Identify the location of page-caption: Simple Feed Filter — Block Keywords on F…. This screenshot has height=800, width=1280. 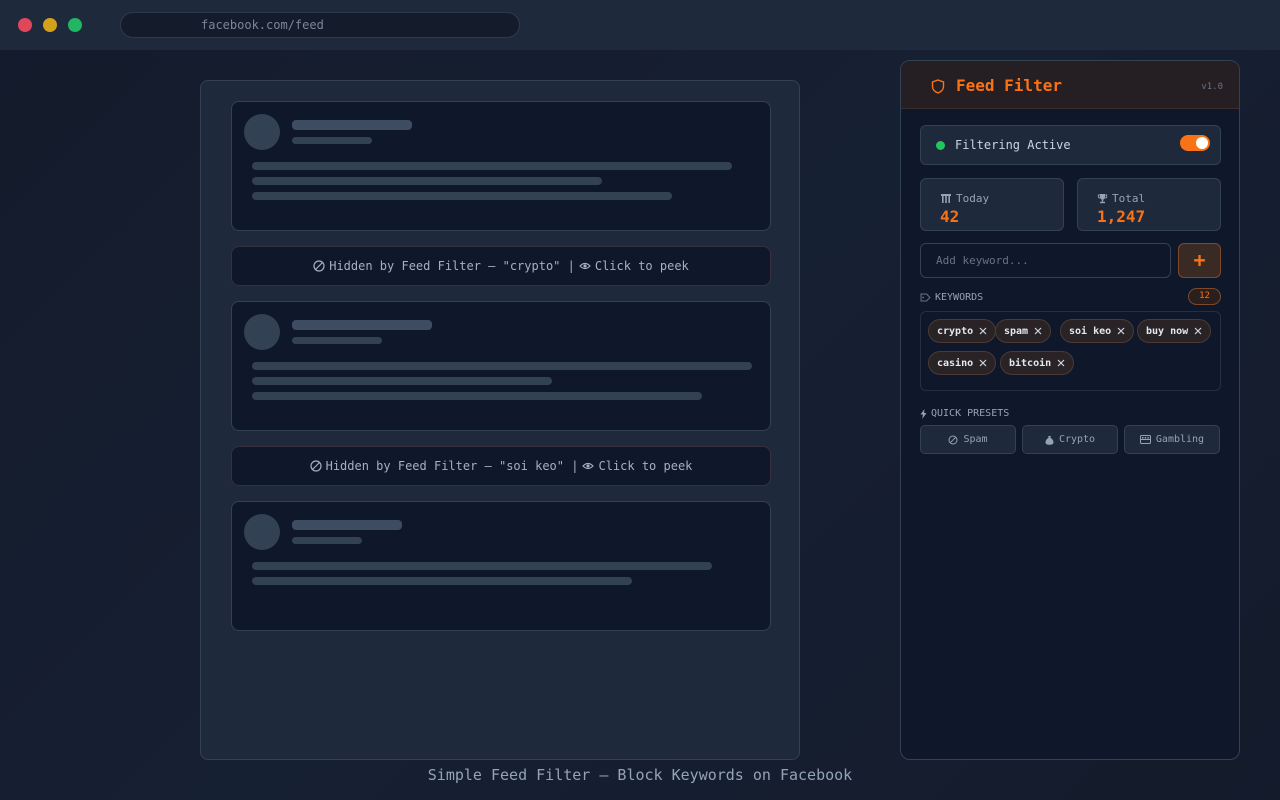
(640, 775).